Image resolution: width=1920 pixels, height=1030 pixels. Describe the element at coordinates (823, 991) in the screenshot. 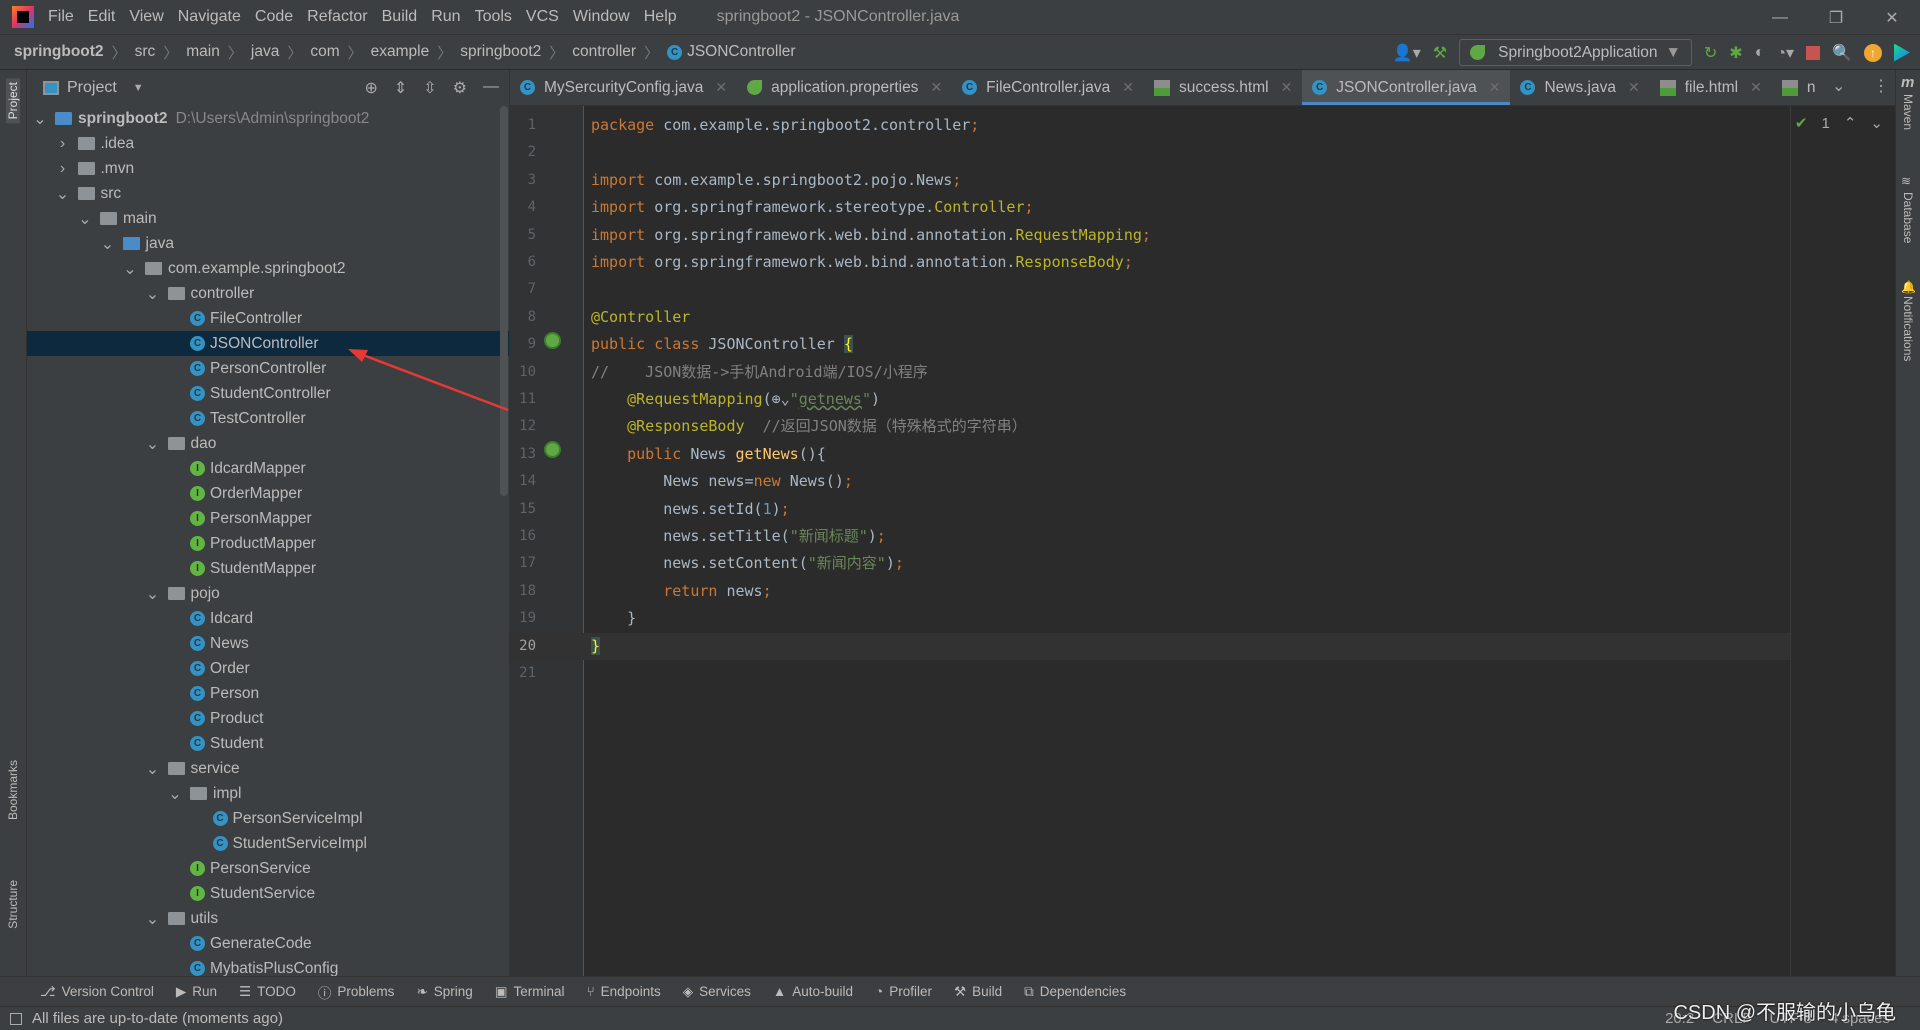

I see `tool-label: Auto-build` at that location.